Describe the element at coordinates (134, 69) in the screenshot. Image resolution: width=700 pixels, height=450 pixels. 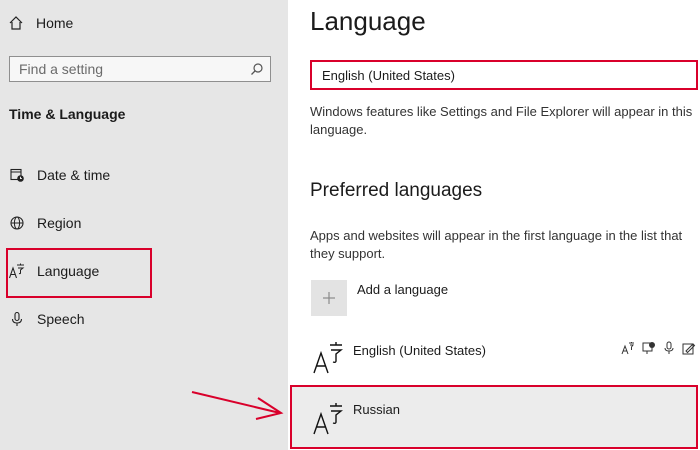
I see `search-input` at that location.